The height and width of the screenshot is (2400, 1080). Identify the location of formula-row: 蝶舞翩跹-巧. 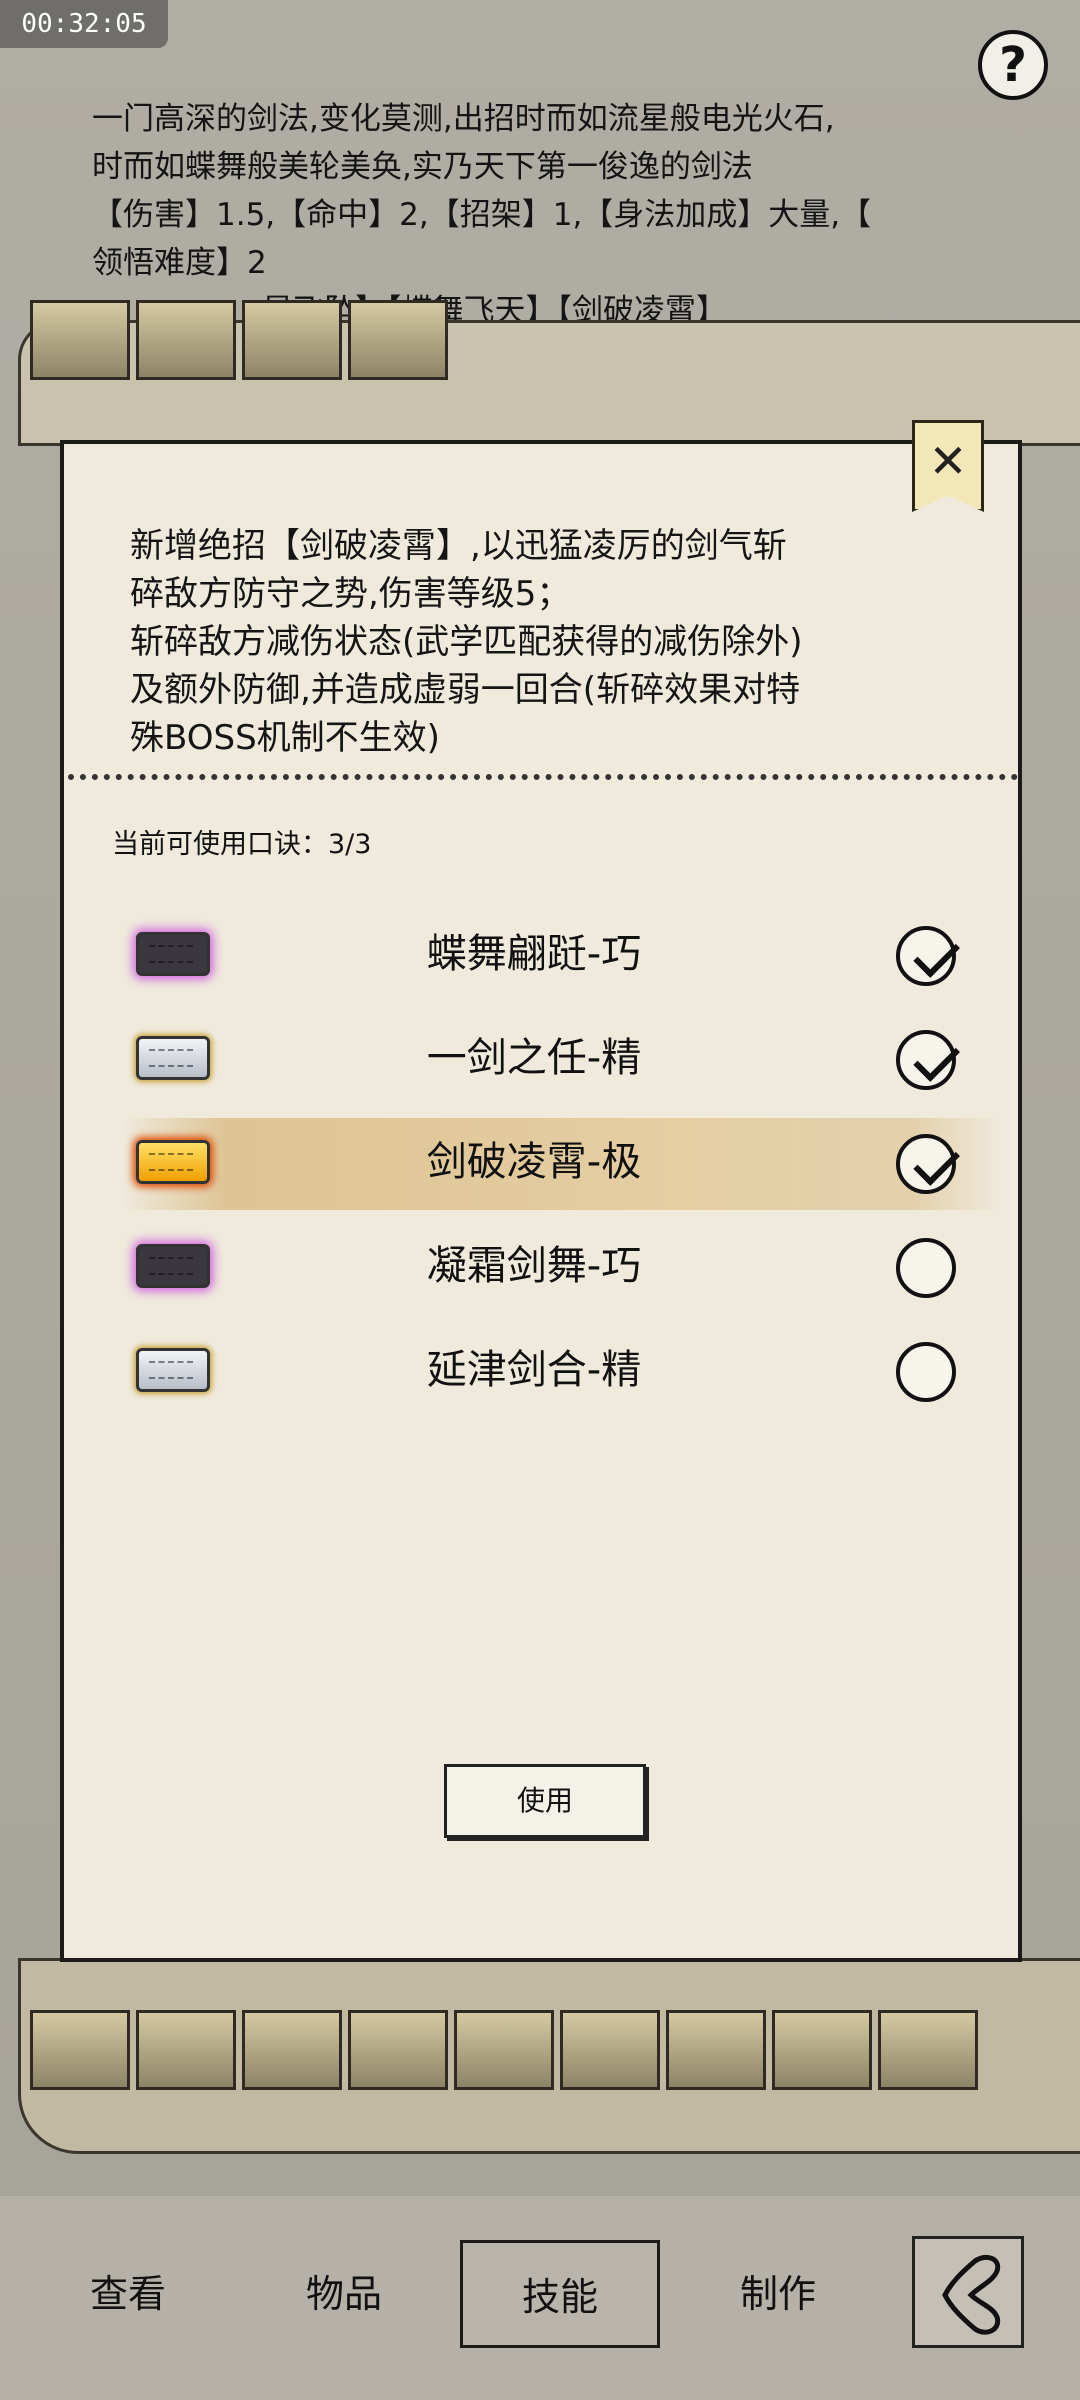
(541, 952).